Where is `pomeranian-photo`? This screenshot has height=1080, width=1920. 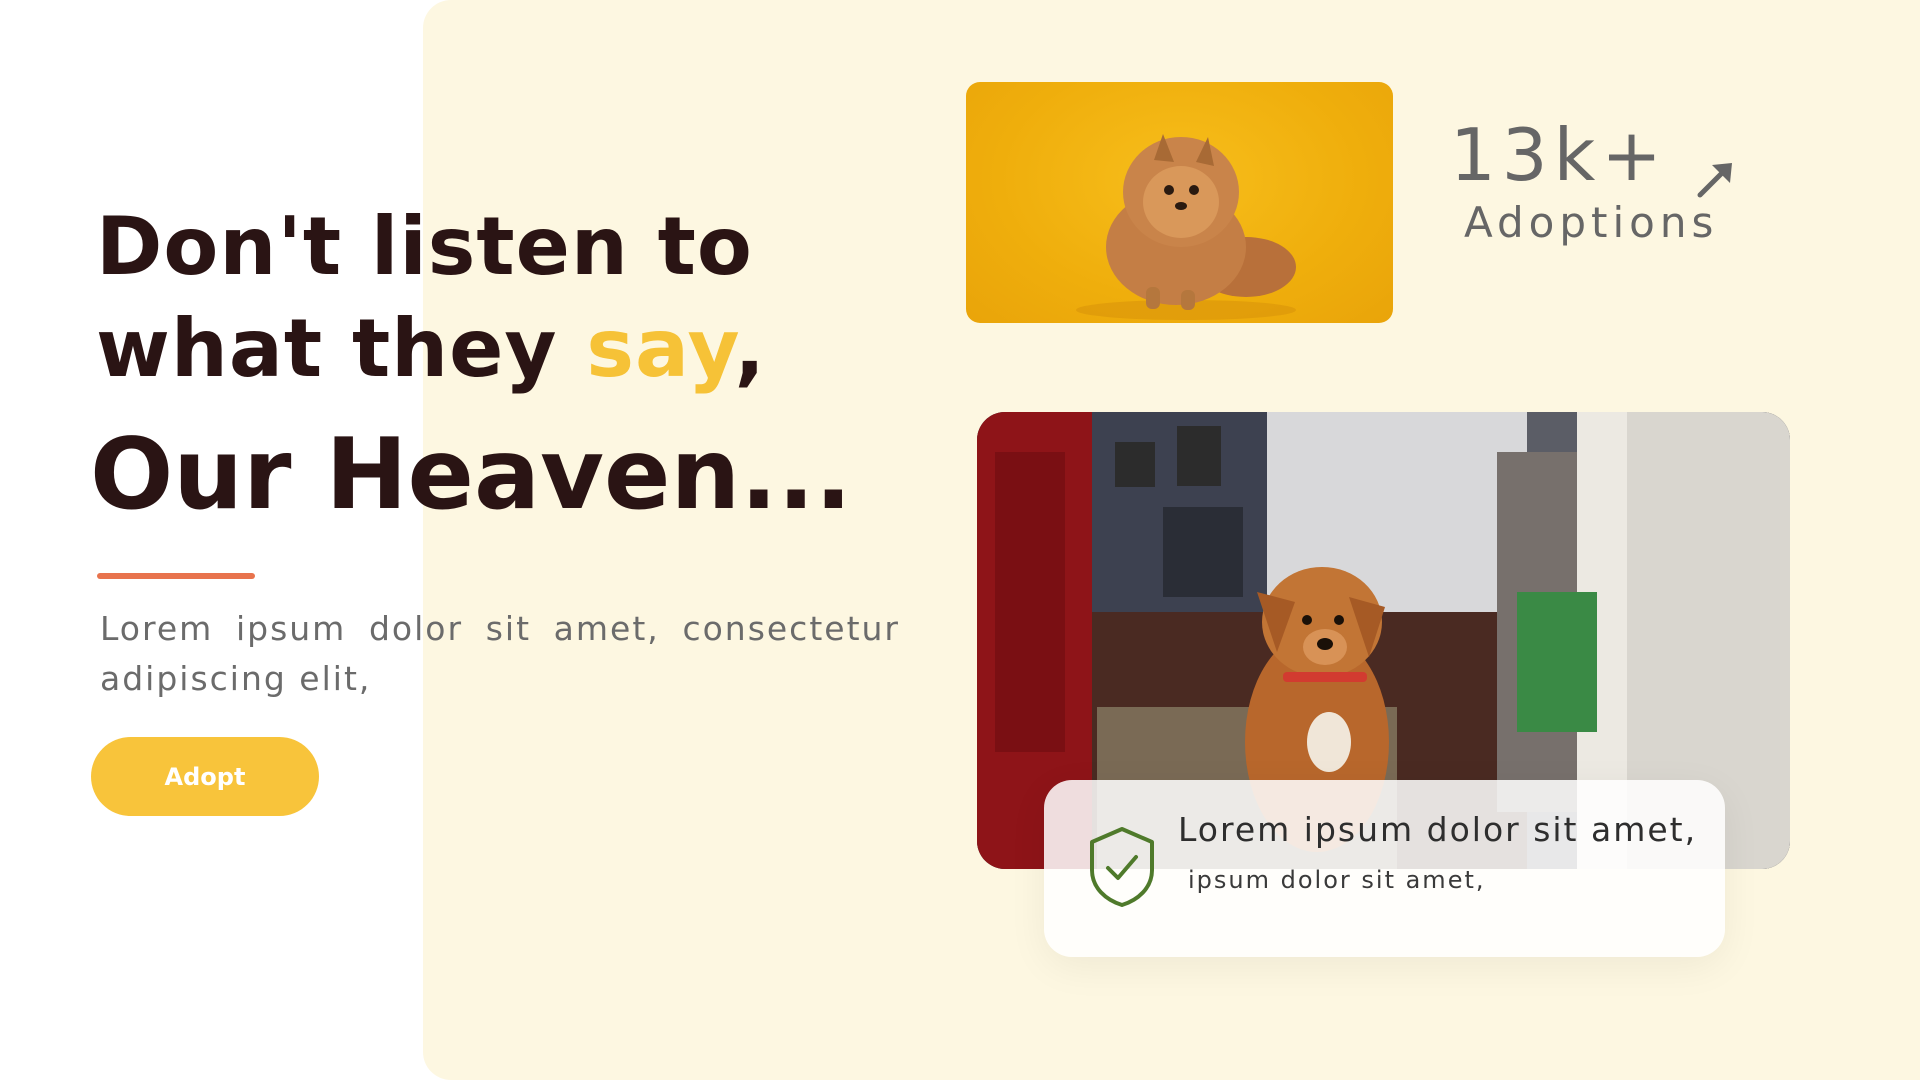 pomeranian-photo is located at coordinates (1179, 202).